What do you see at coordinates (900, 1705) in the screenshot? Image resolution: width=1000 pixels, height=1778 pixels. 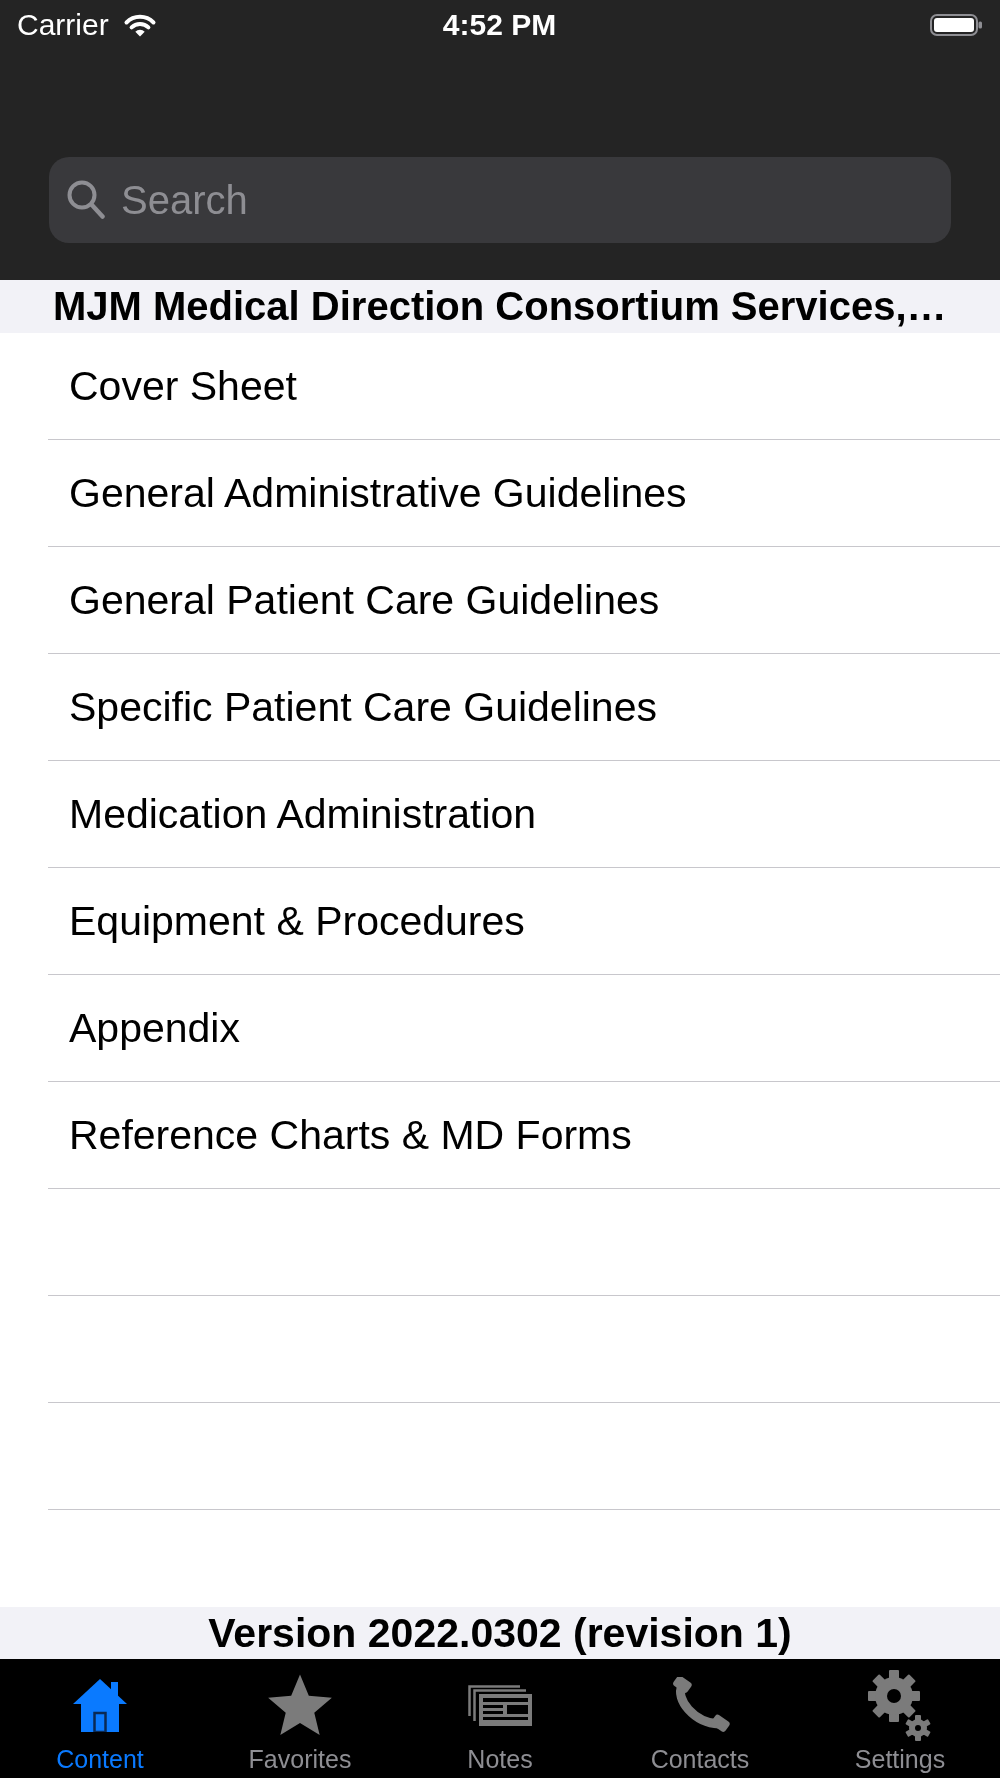 I see `gears-icon` at bounding box center [900, 1705].